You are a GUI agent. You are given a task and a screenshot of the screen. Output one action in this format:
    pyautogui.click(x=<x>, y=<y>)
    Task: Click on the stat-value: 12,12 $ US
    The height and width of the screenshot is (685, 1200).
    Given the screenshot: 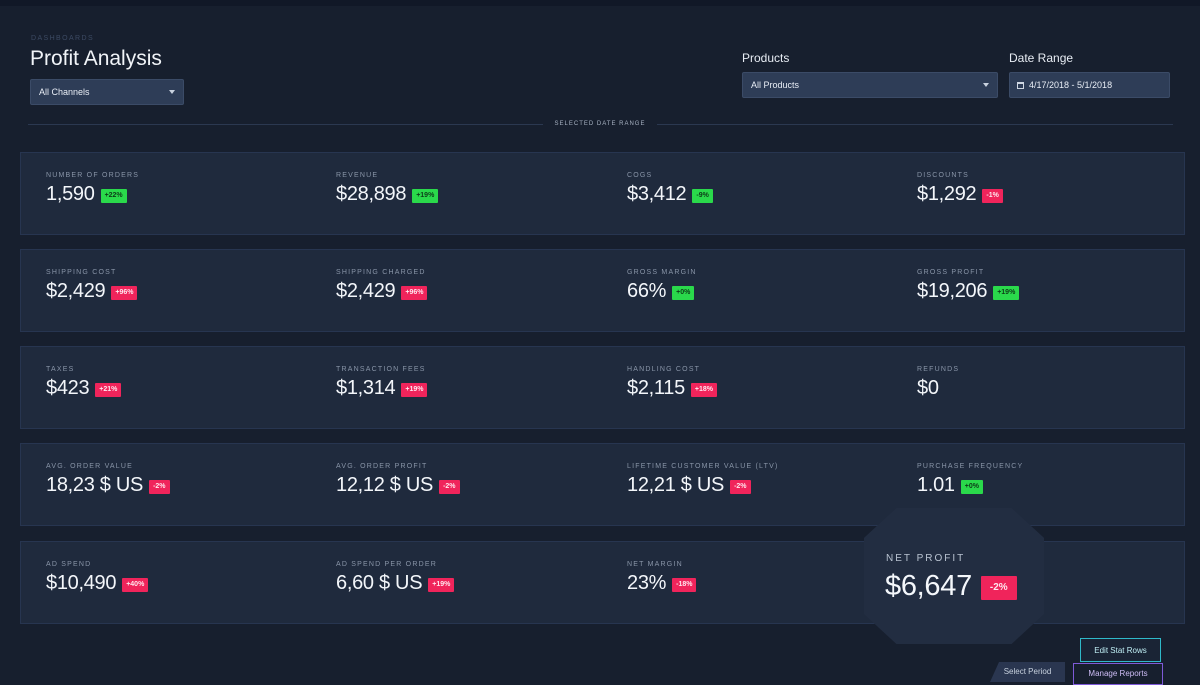 What is the action you would take?
    pyautogui.click(x=385, y=485)
    